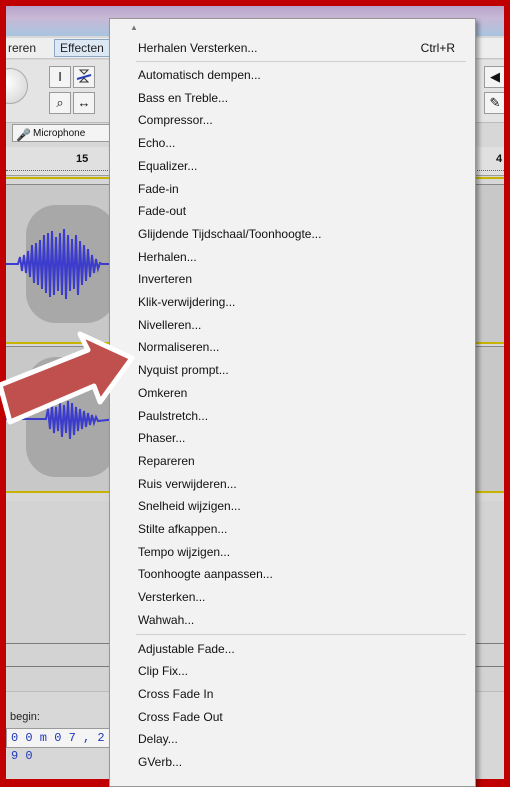  I want to click on zoom-tool-icon: ⌕, so click(60, 103).